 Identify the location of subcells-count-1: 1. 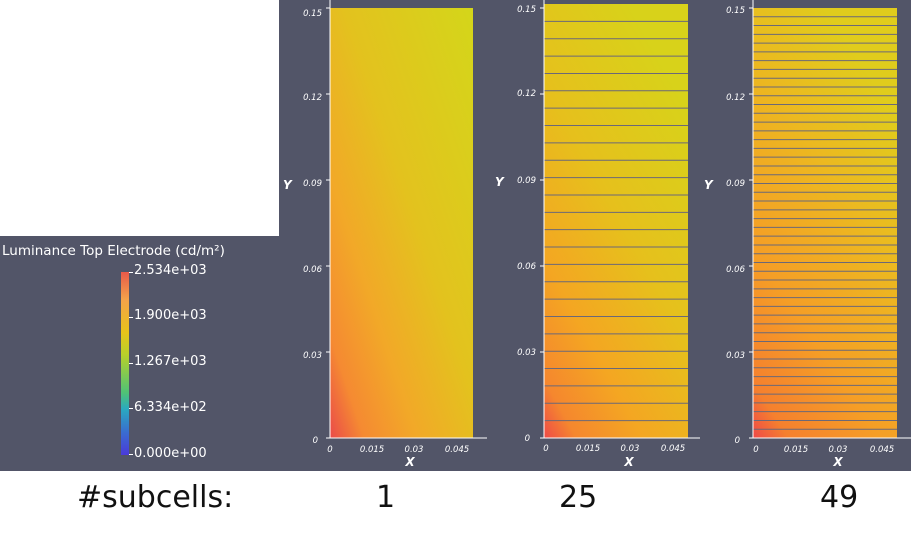
(386, 497).